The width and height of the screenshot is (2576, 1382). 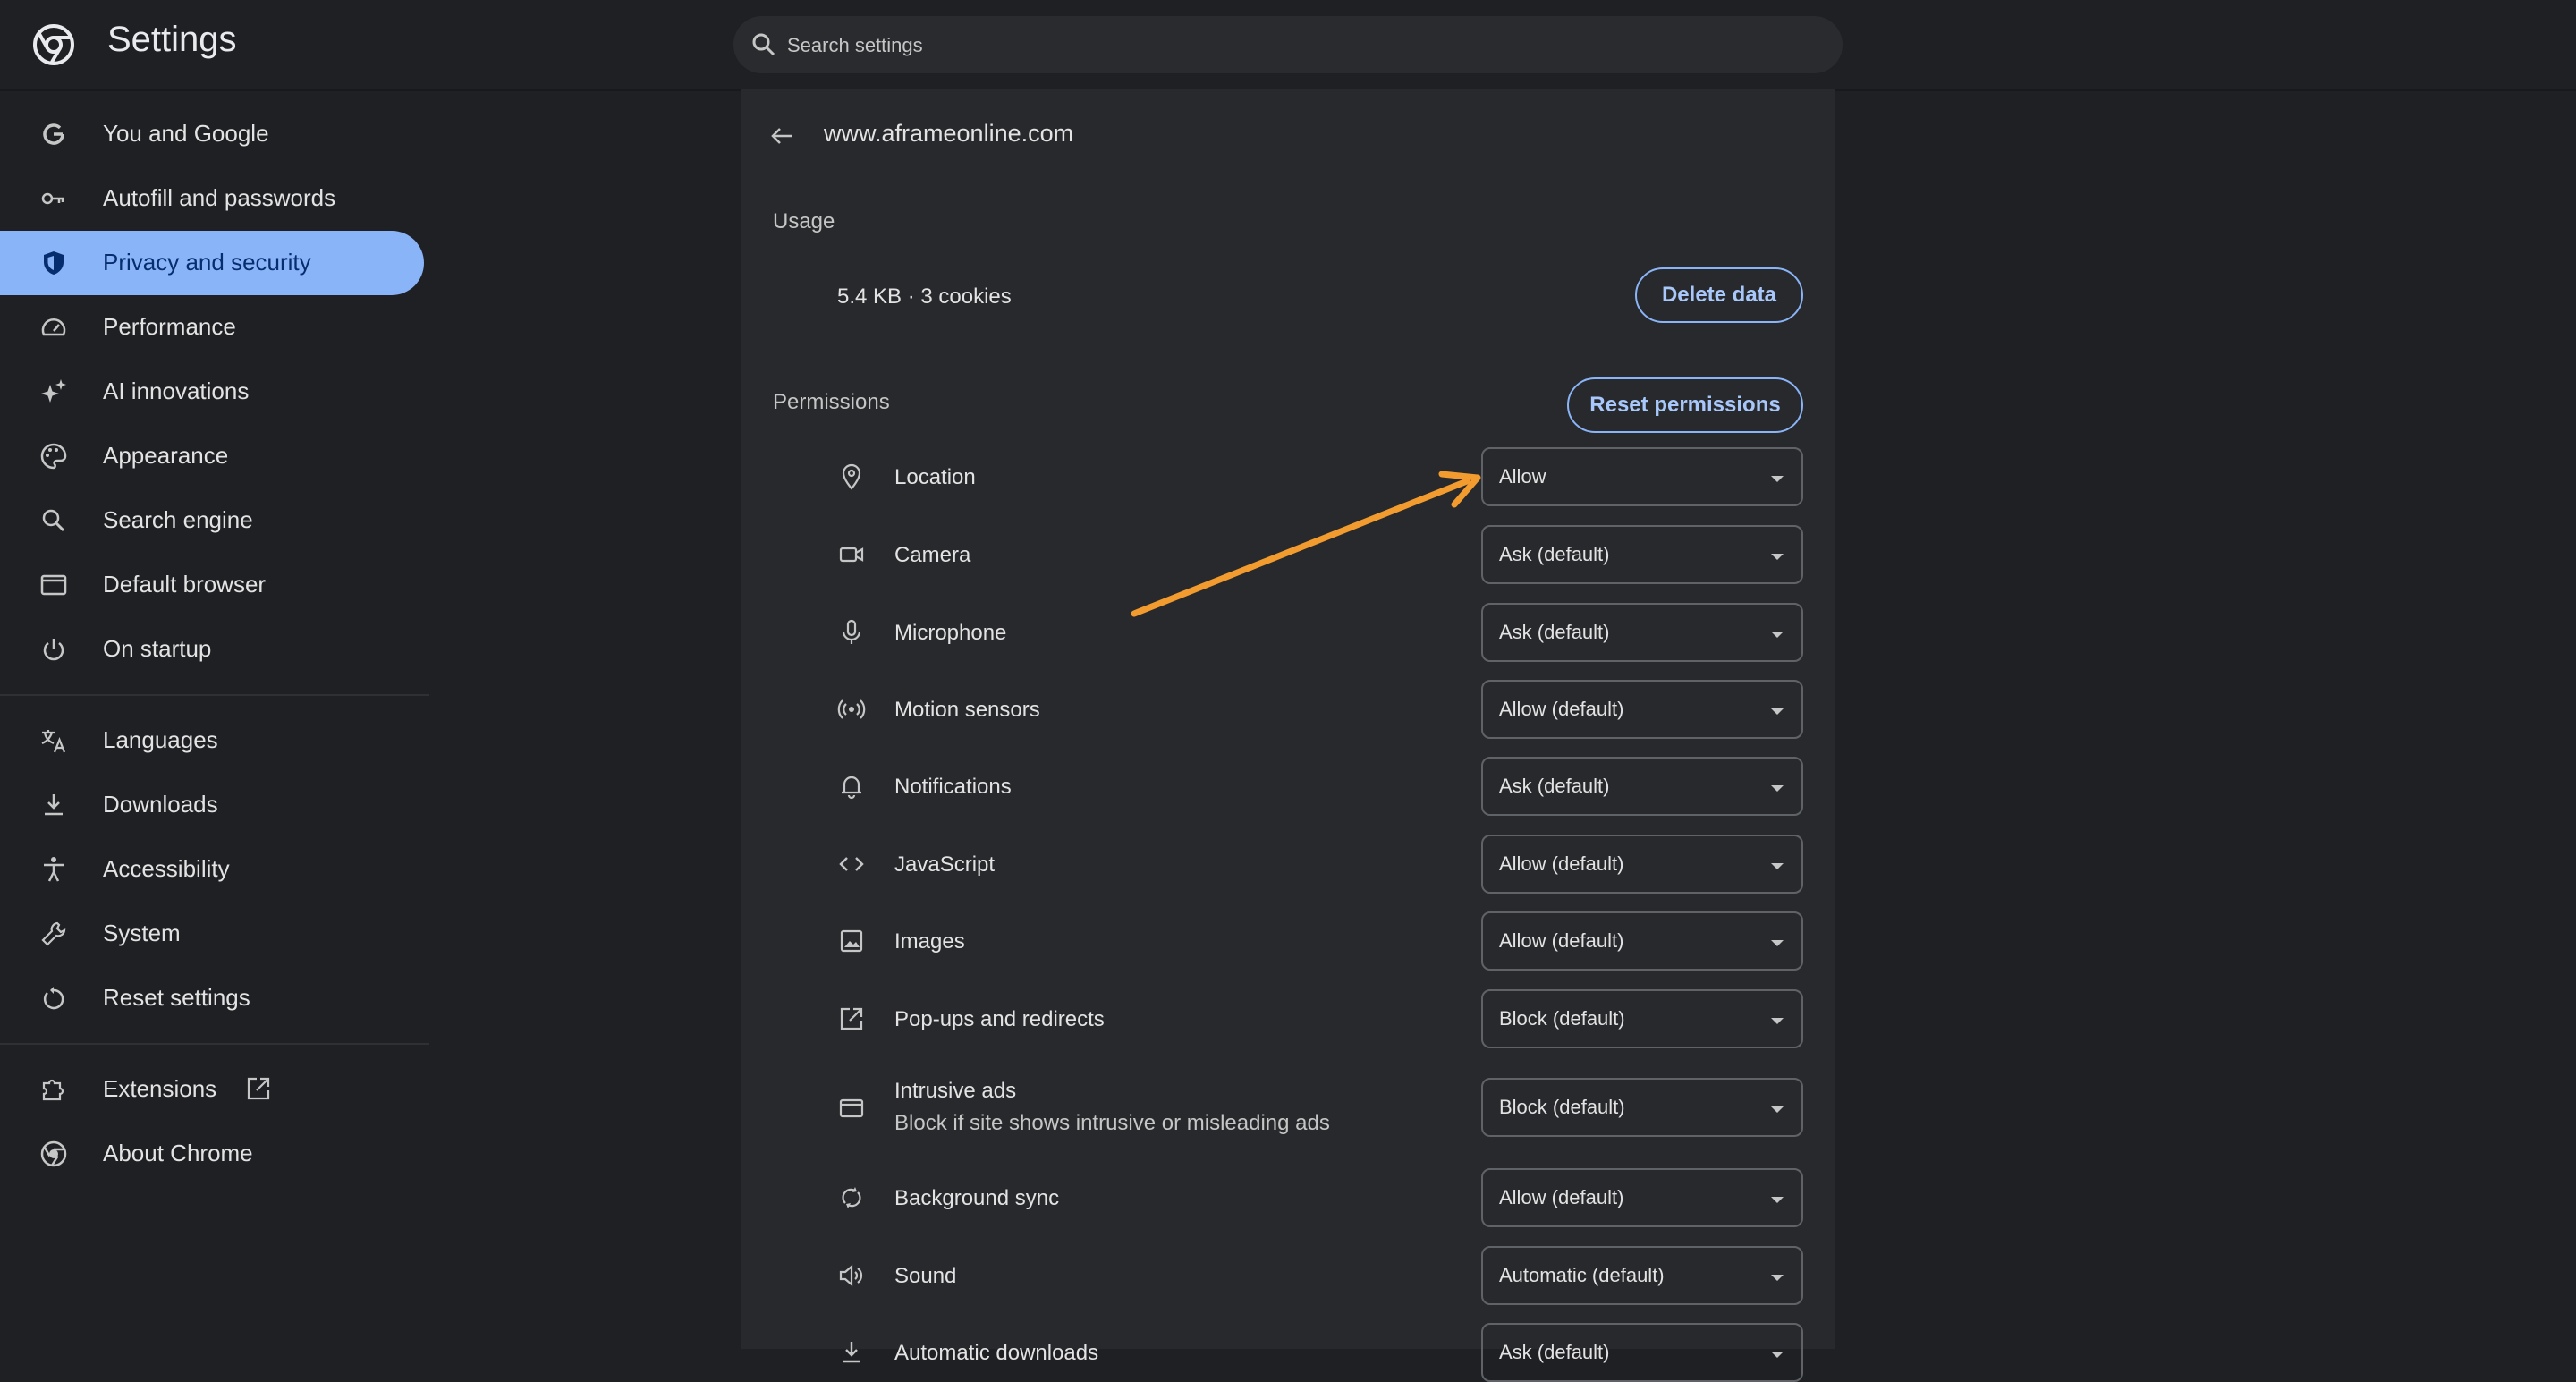 What do you see at coordinates (1561, 1197) in the screenshot?
I see `select-value: Allow (default)` at bounding box center [1561, 1197].